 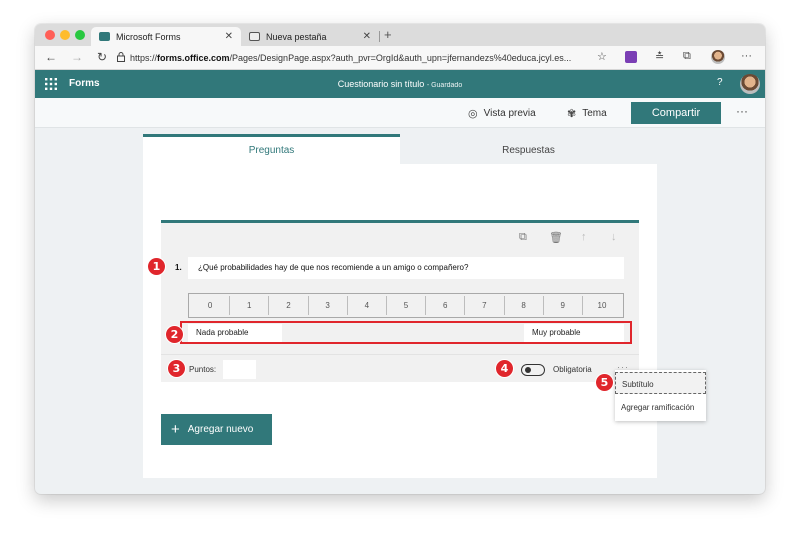 What do you see at coordinates (718, 57) in the screenshot?
I see `profile-avatar` at bounding box center [718, 57].